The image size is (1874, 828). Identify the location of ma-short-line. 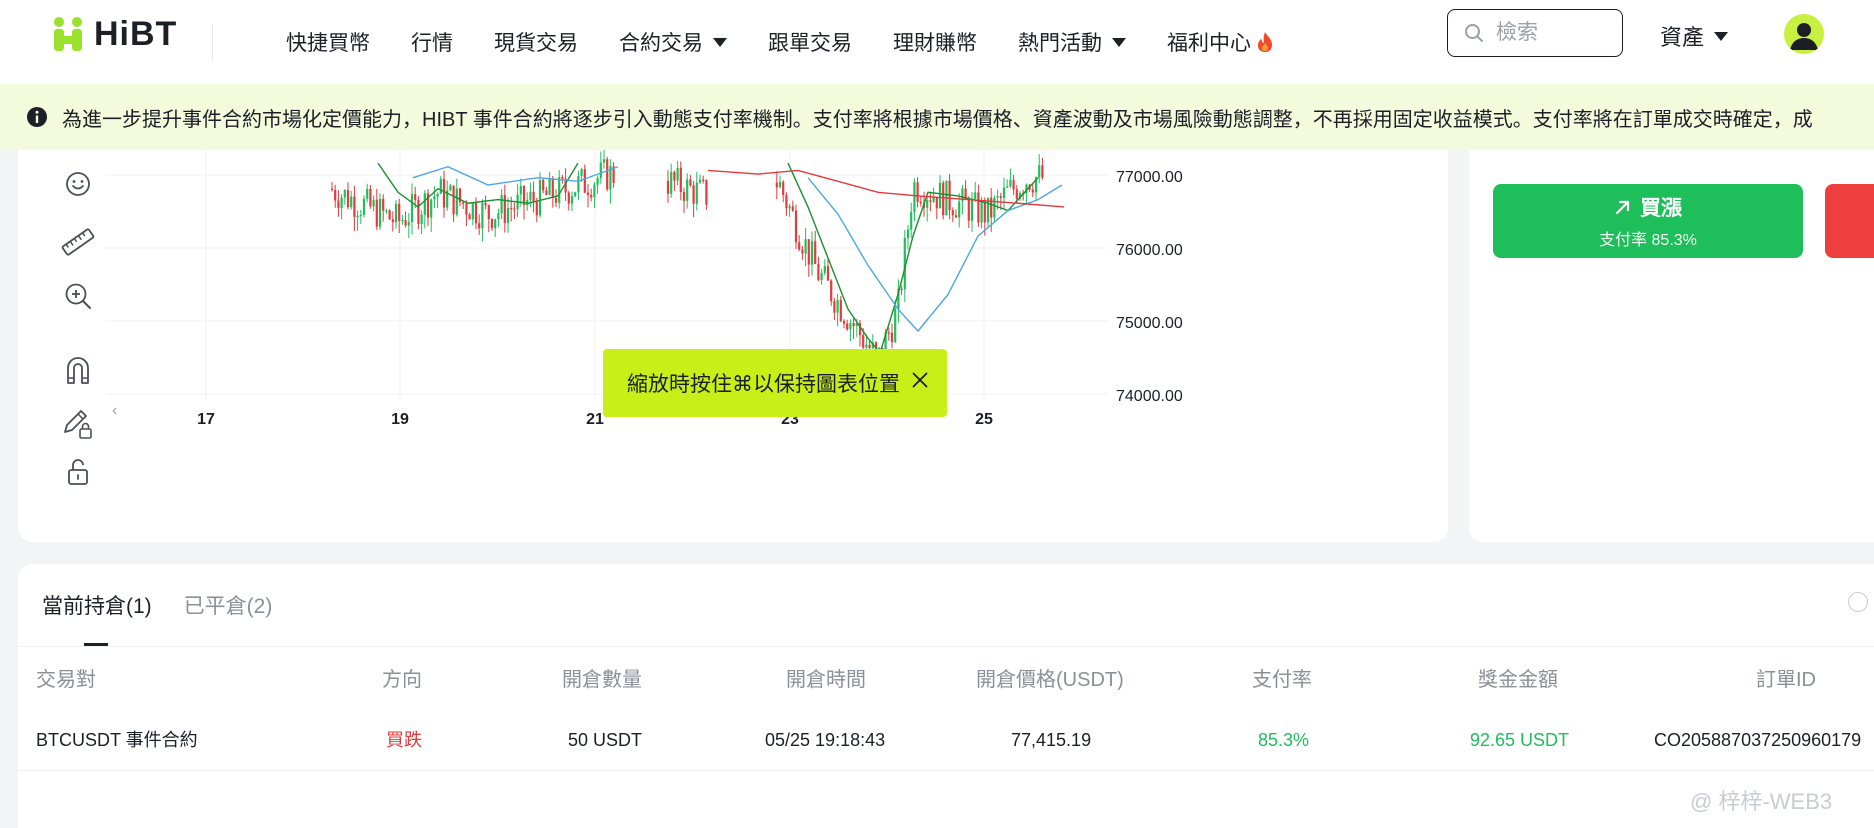
(478, 185).